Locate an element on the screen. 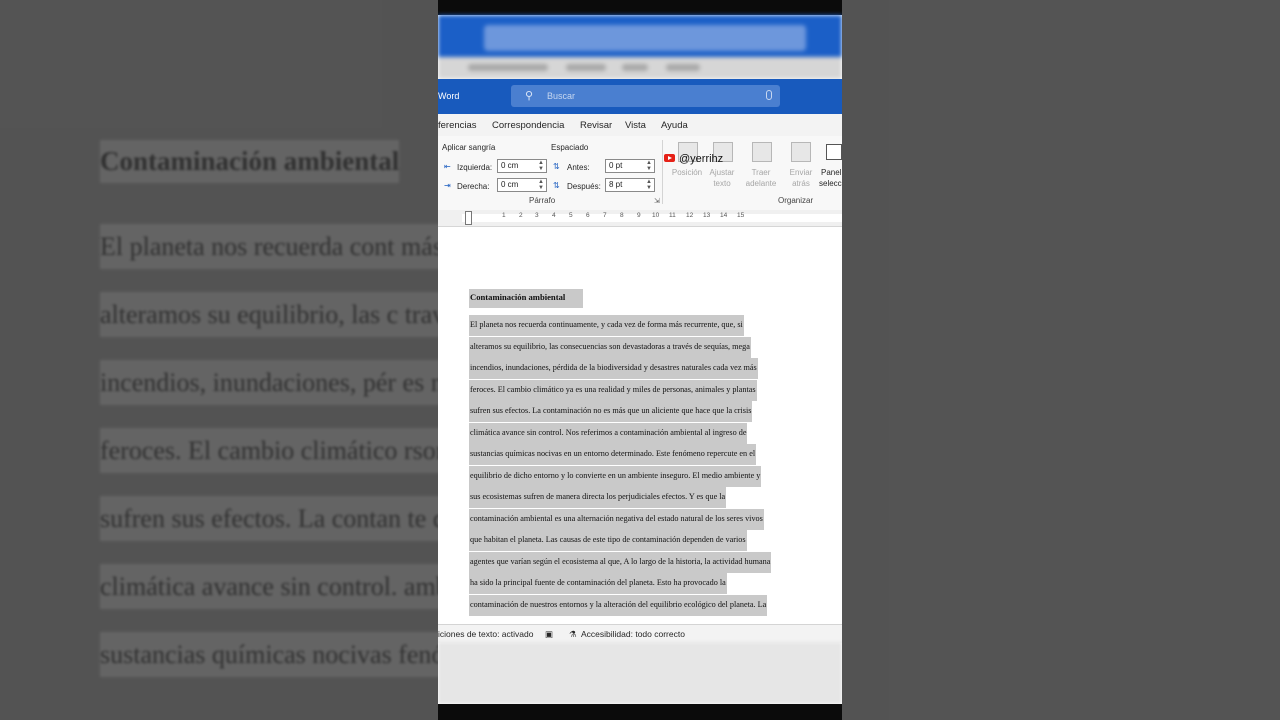  accessibility-icon: ⚗ is located at coordinates (573, 634).